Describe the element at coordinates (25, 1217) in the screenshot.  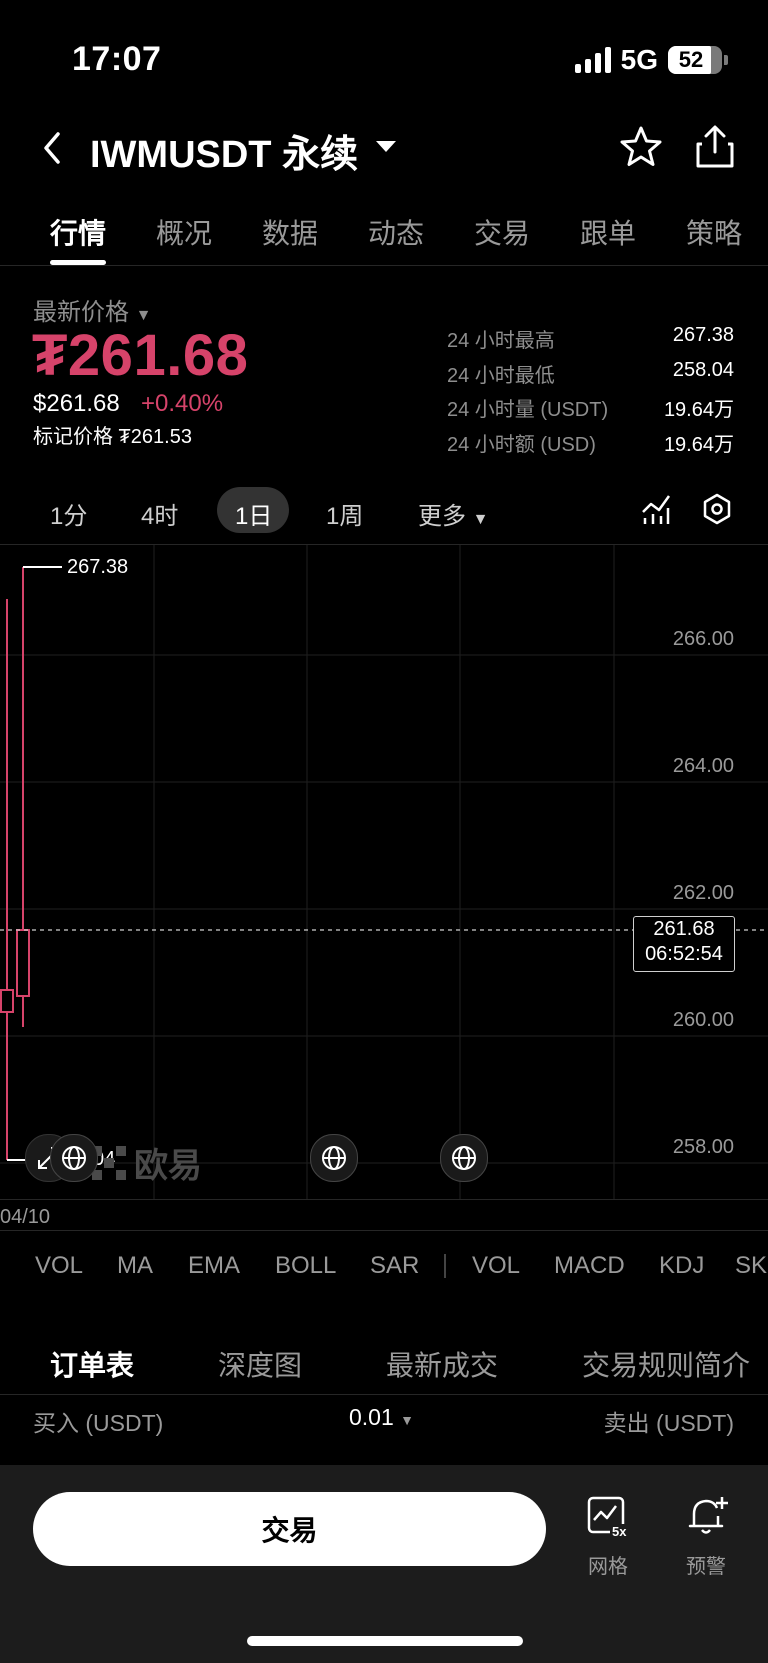
I see `chart-date-label: 04/10` at that location.